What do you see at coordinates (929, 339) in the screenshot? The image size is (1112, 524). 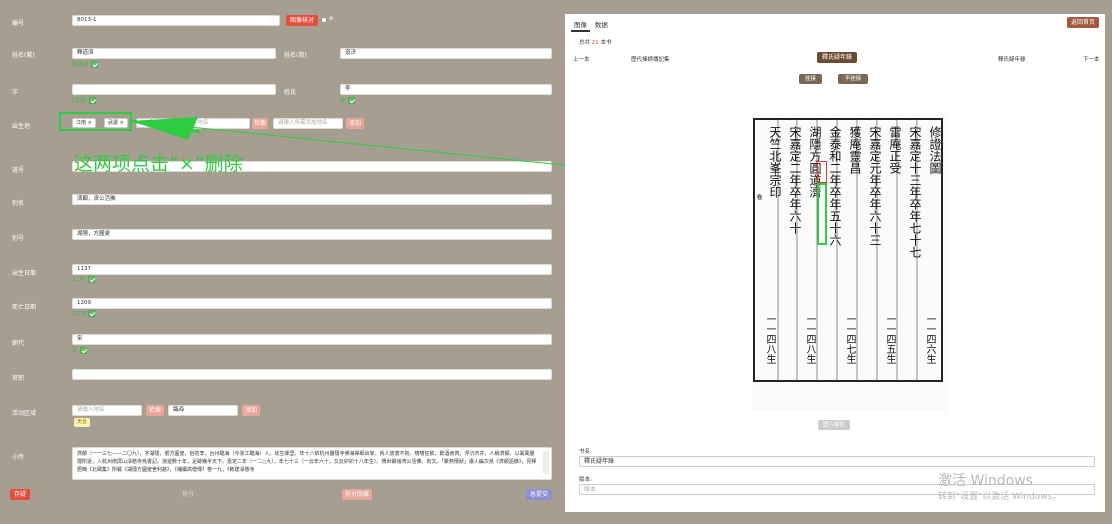 I see `scan-page-num: 一一四六生` at bounding box center [929, 339].